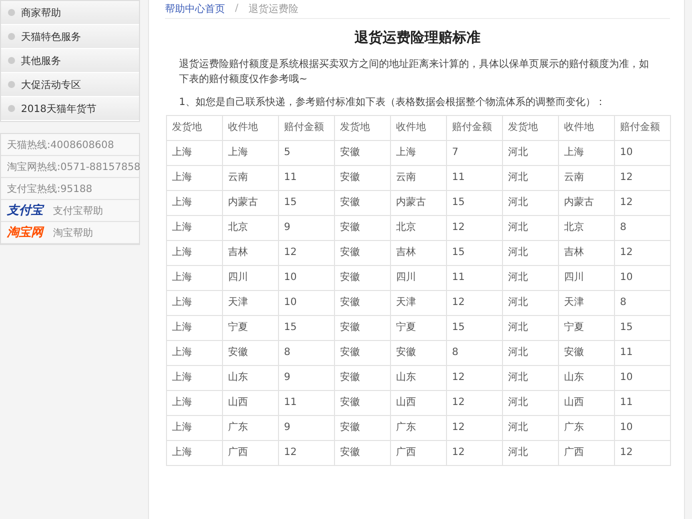 The image size is (692, 519). I want to click on table-cell: 内蒙古, so click(586, 203).